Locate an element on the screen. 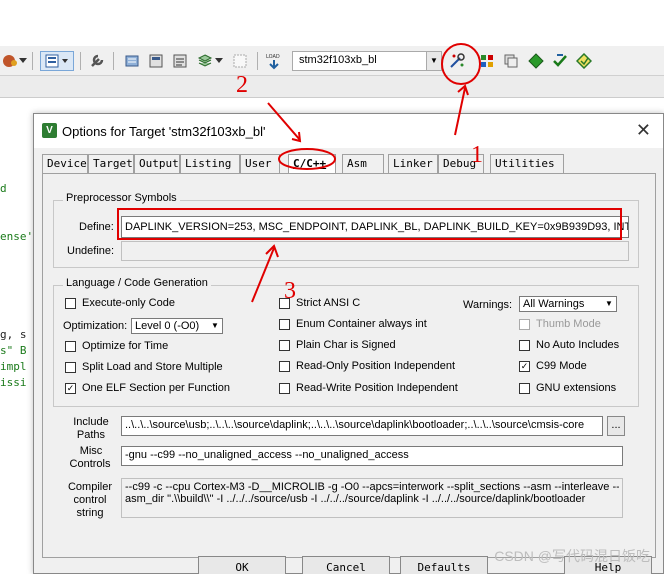 This screenshot has width=664, height=574. check-mark-icon: ✓ is located at coordinates (70, 388).